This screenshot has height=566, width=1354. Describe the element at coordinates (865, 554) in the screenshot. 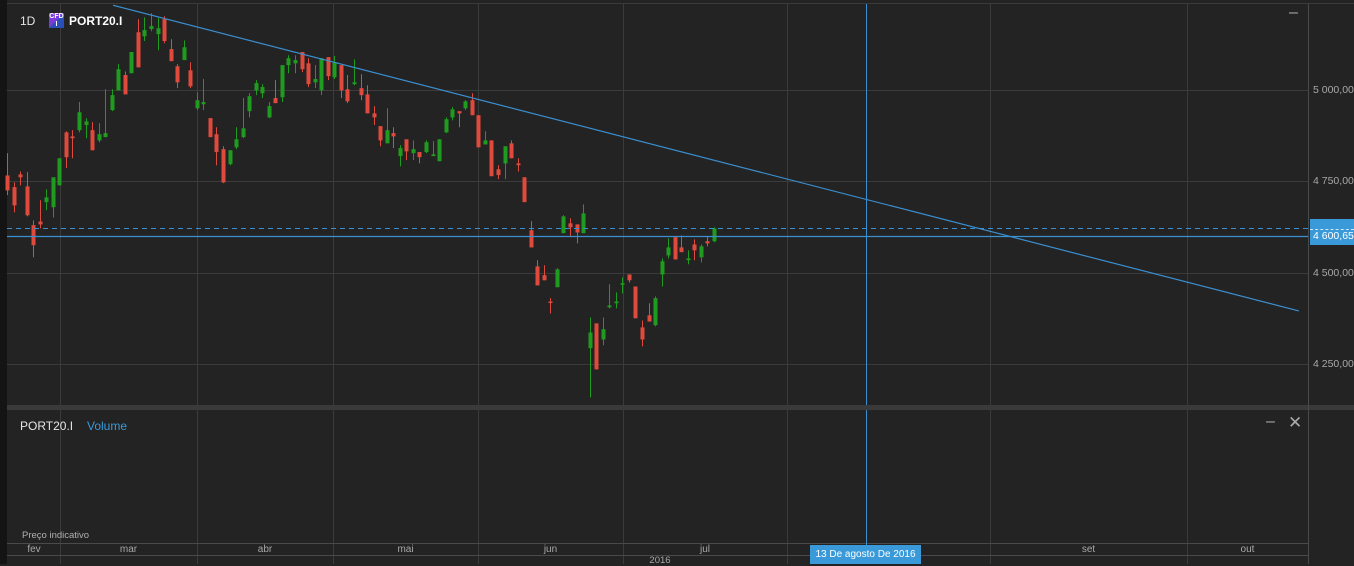

I see `crosshair-date-label: 13 De agosto De 2016` at that location.